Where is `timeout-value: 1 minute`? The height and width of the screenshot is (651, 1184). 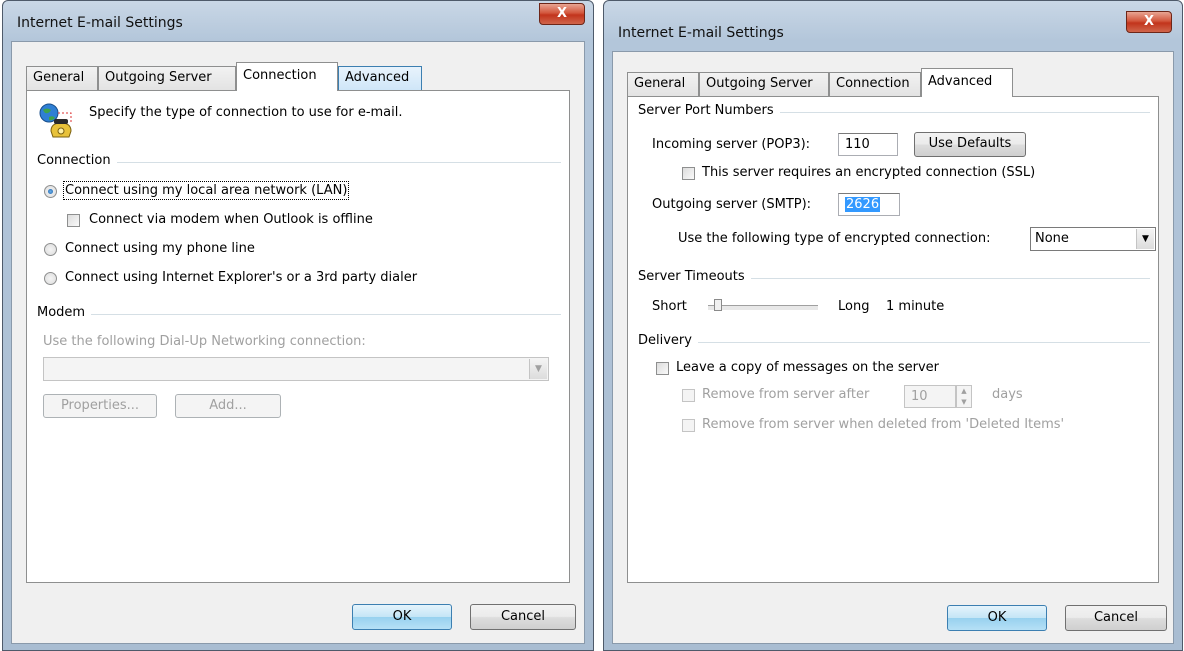
timeout-value: 1 minute is located at coordinates (915, 306).